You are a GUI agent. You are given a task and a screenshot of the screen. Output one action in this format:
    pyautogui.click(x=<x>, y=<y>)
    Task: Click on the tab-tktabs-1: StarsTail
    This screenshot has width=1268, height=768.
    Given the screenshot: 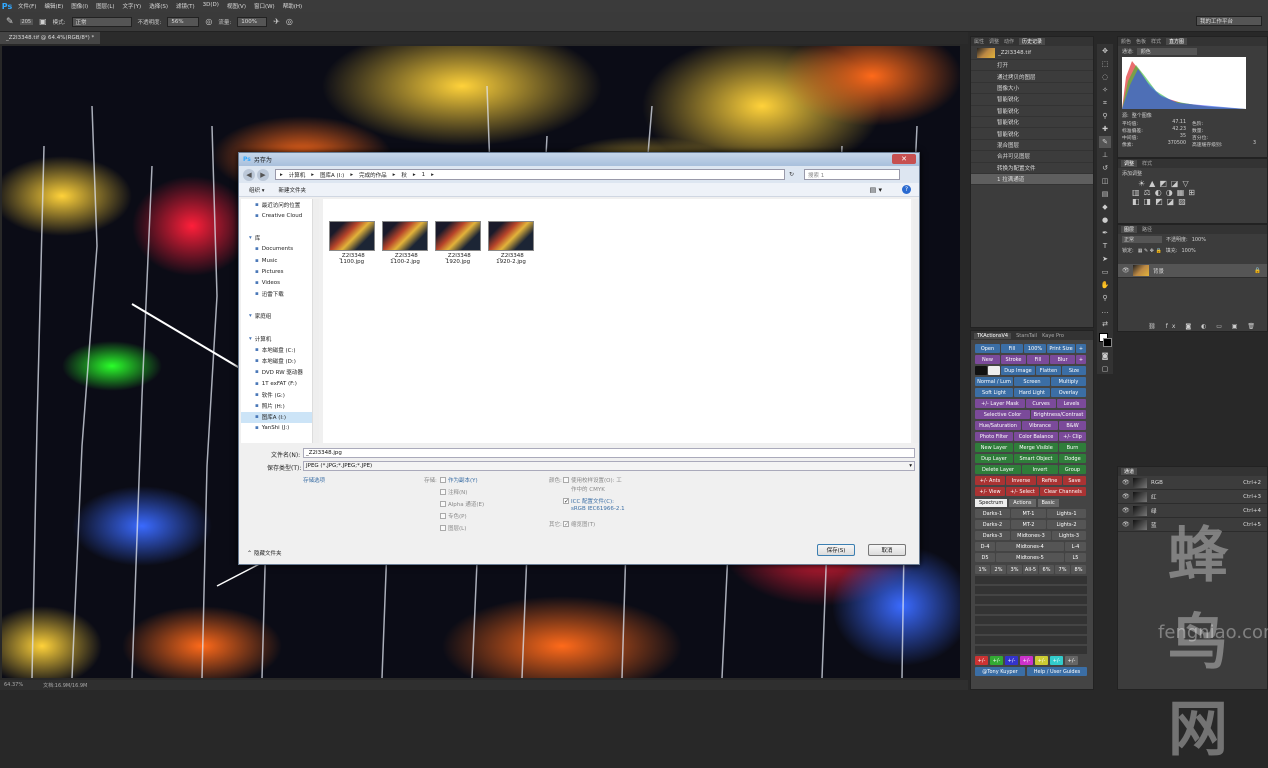 What is the action you would take?
    pyautogui.click(x=1026, y=336)
    